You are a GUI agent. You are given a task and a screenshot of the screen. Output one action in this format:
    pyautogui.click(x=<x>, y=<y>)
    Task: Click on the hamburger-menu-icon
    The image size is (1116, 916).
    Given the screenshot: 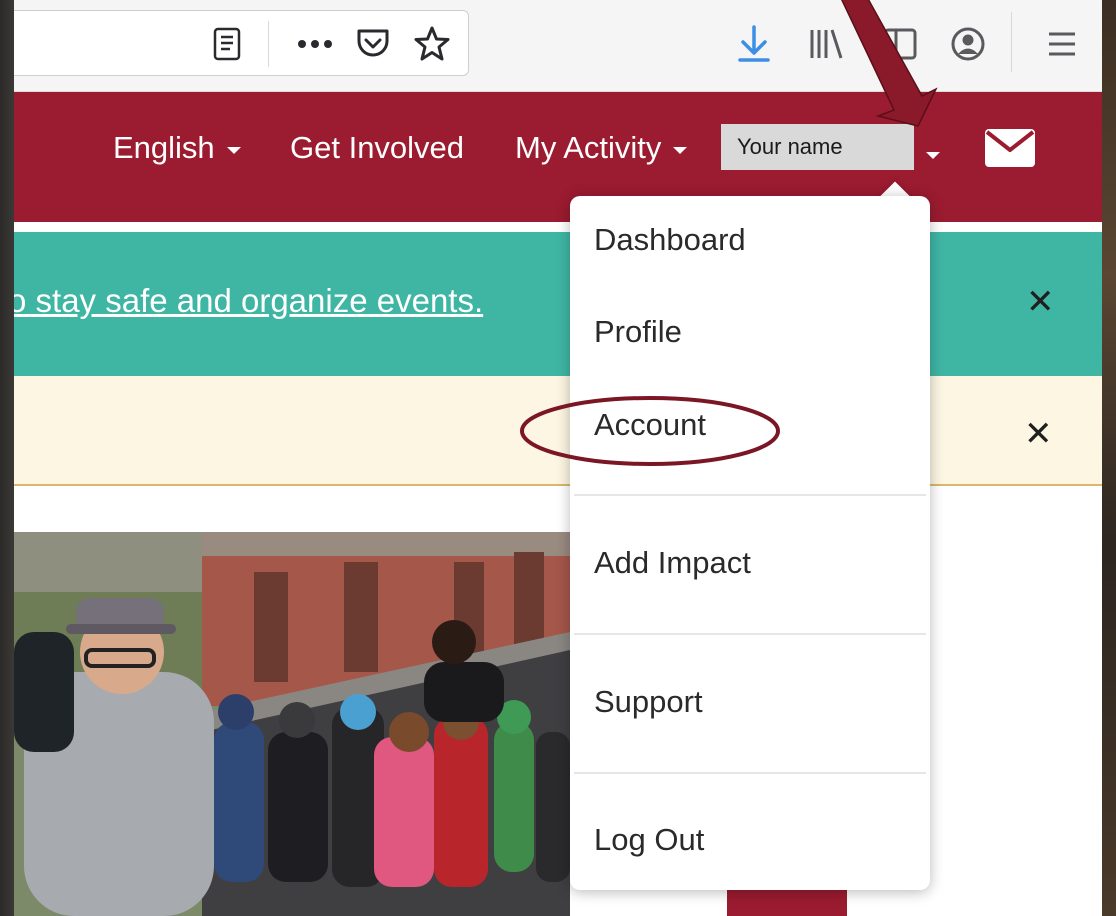 What is the action you would take?
    pyautogui.click(x=1062, y=44)
    